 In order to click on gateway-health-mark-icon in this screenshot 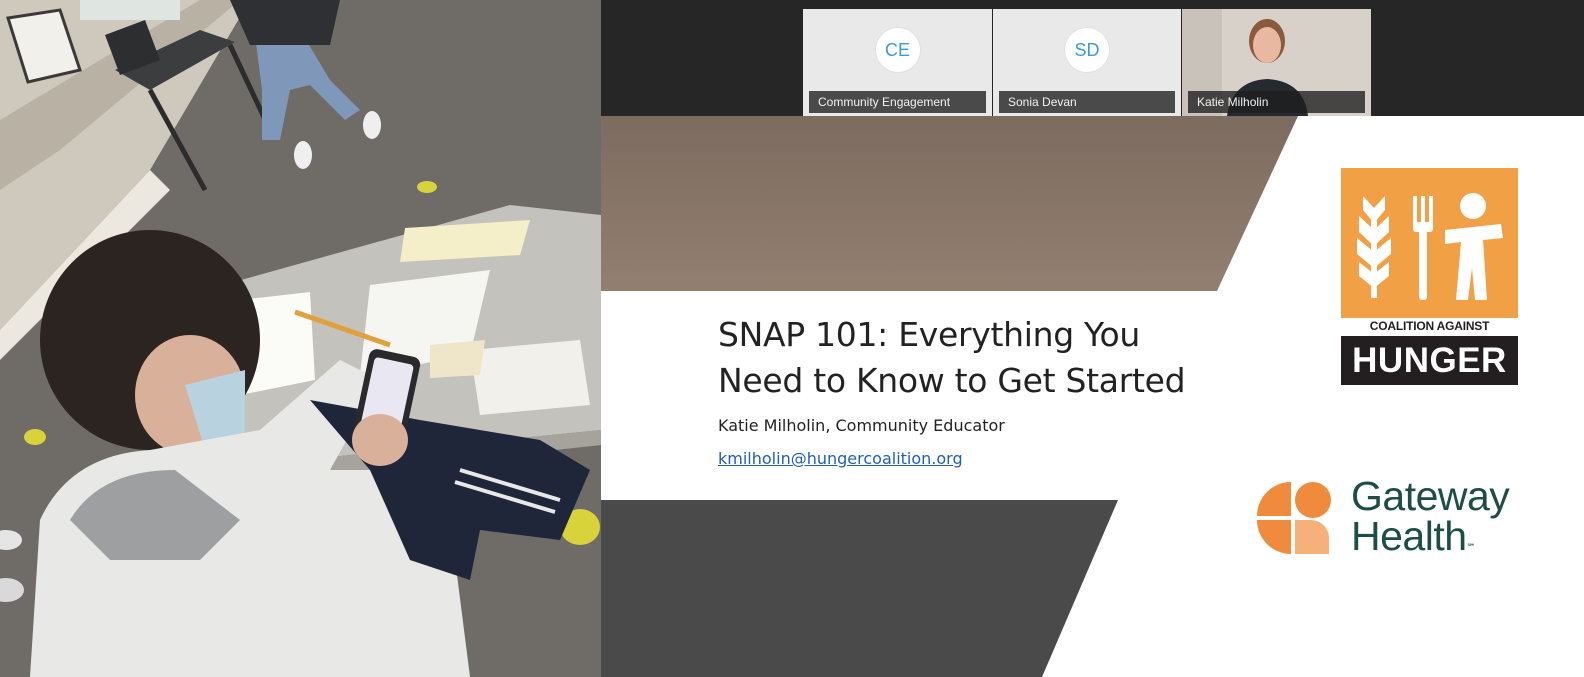, I will do `click(1294, 518)`.